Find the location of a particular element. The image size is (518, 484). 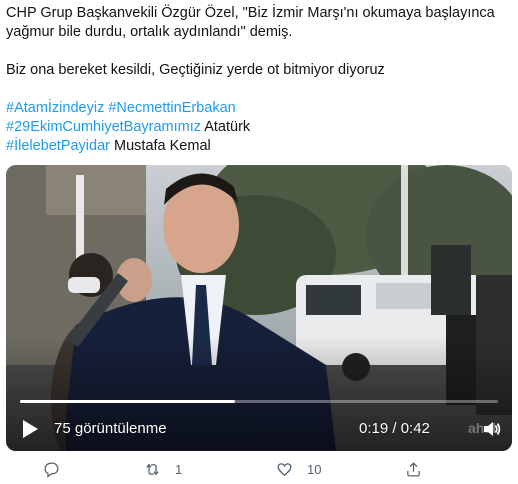

share-icon is located at coordinates (413, 469).